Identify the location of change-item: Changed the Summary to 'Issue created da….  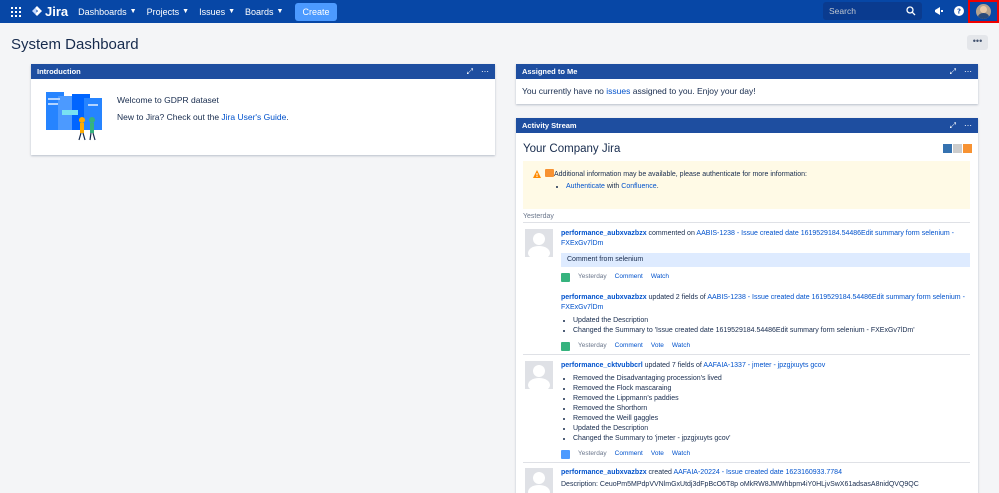
(771, 331).